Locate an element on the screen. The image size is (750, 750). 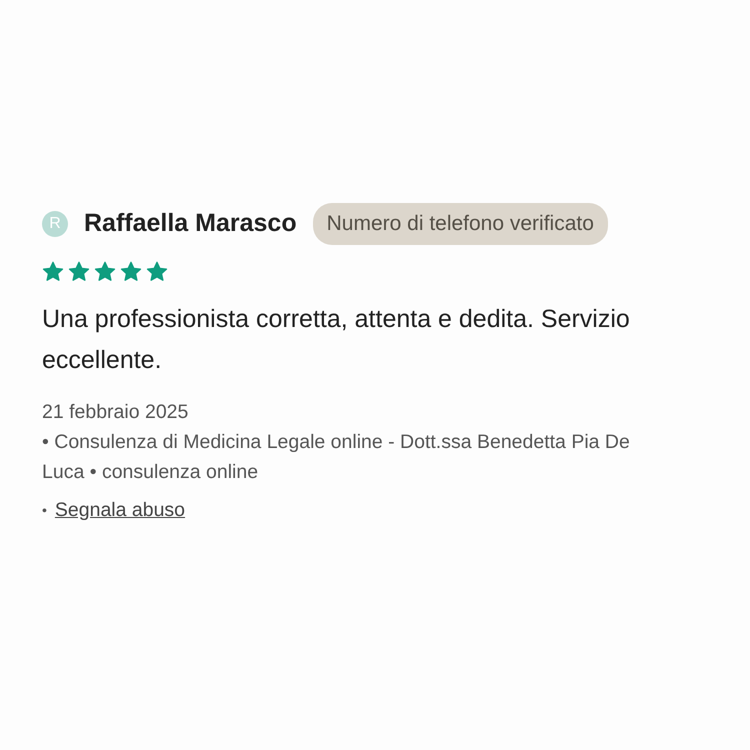
verified-badge: Numero di telefono verificato is located at coordinates (460, 223).